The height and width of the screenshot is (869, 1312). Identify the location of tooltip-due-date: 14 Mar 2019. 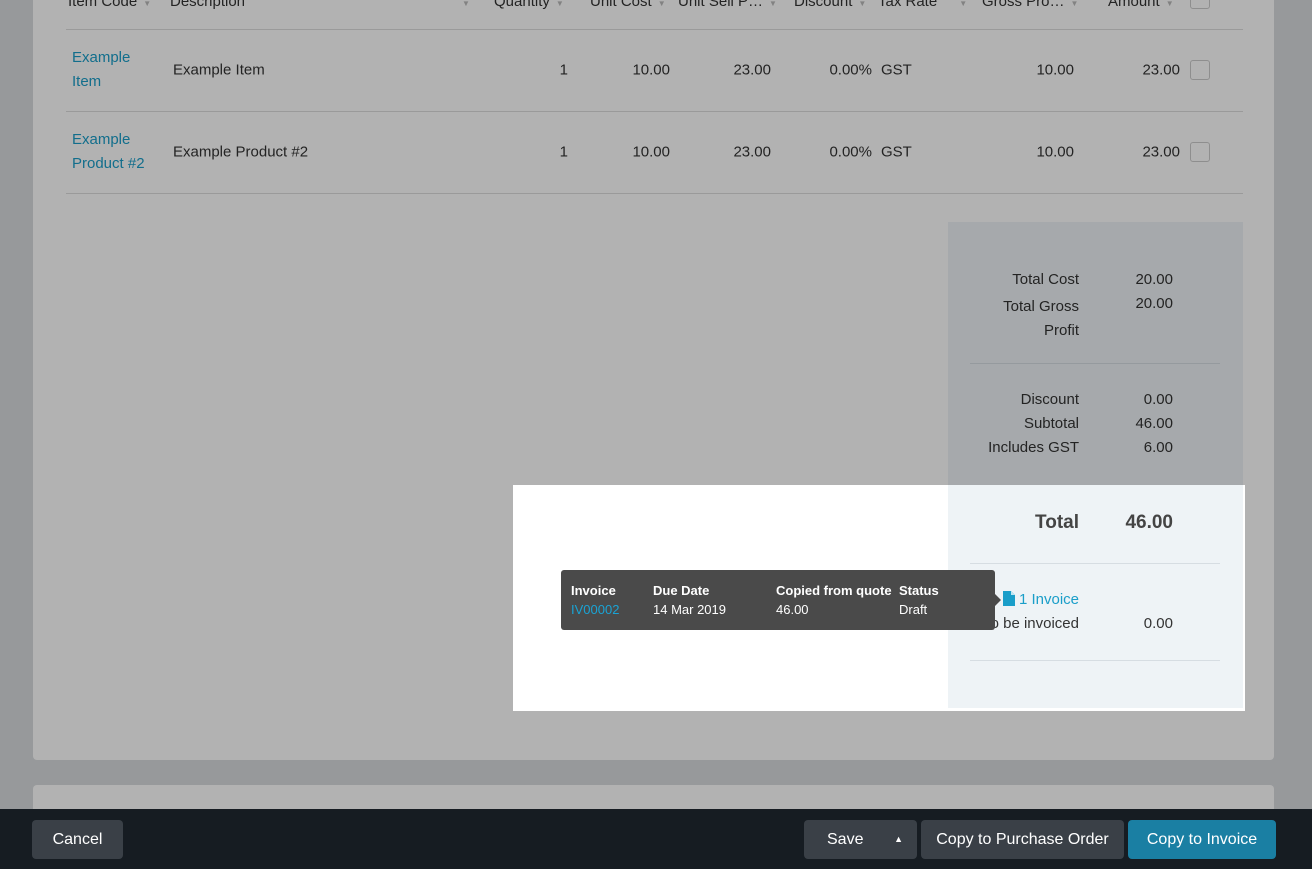
(689, 609).